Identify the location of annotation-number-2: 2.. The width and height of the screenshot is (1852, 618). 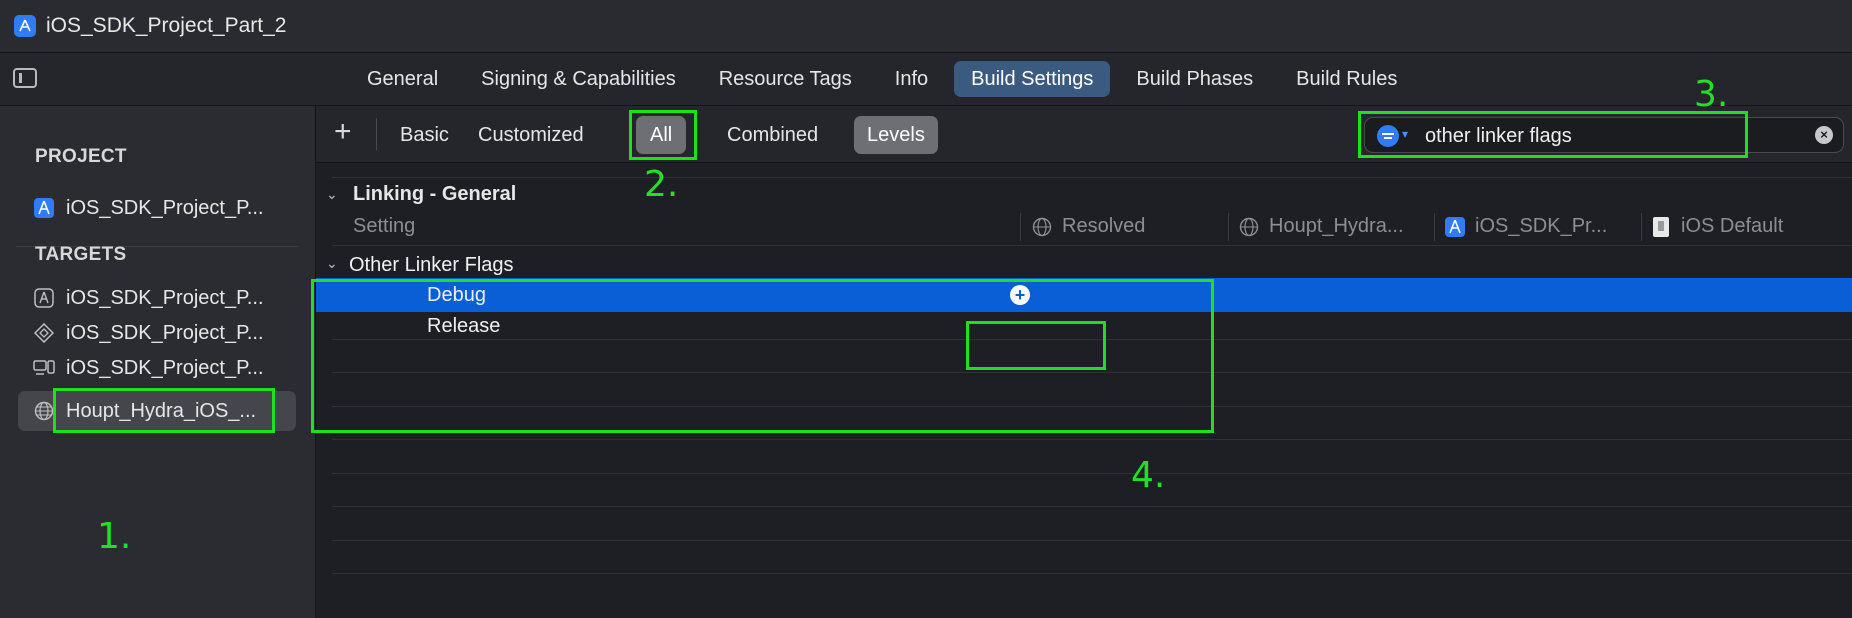
(661, 184).